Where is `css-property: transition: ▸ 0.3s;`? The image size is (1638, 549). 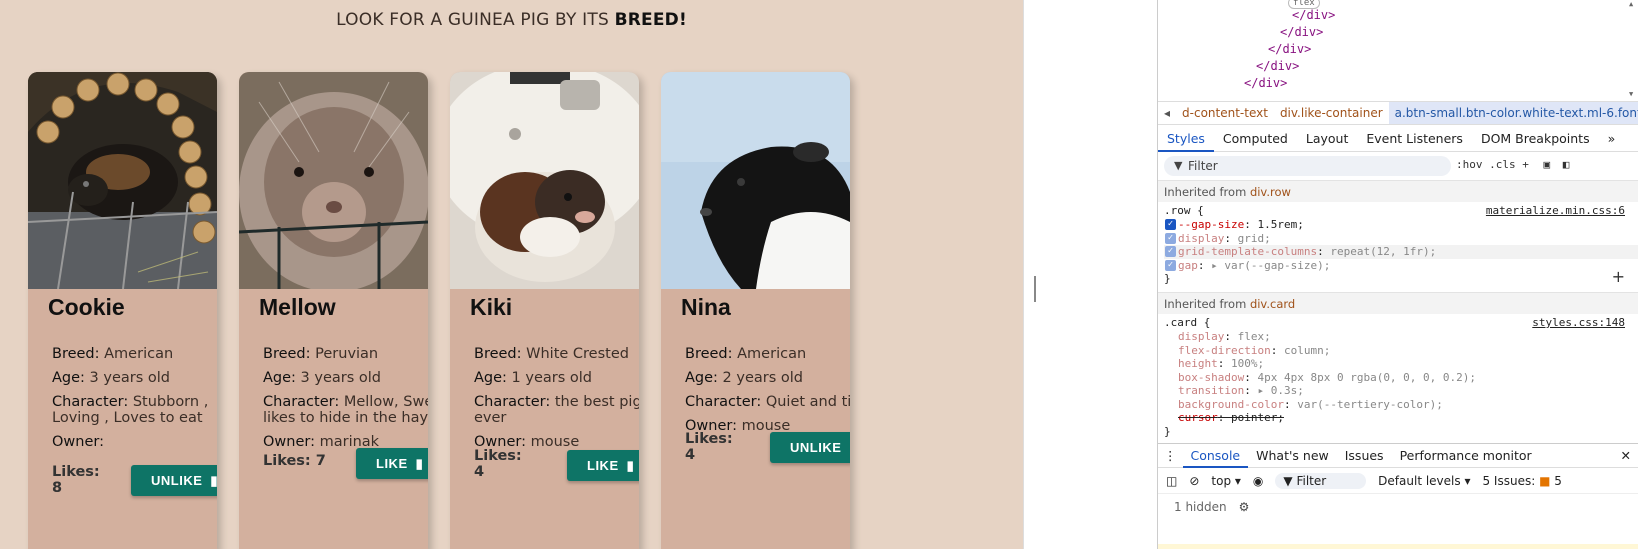 css-property: transition: ▸ 0.3s; is located at coordinates (1401, 391).